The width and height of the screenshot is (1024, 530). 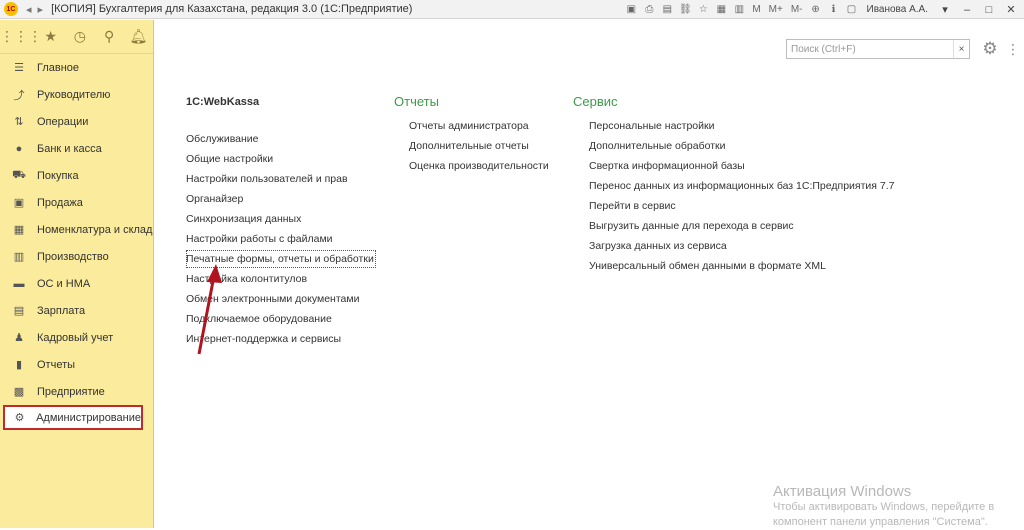 I want to click on calendar-icon: ▦, so click(x=721, y=10).